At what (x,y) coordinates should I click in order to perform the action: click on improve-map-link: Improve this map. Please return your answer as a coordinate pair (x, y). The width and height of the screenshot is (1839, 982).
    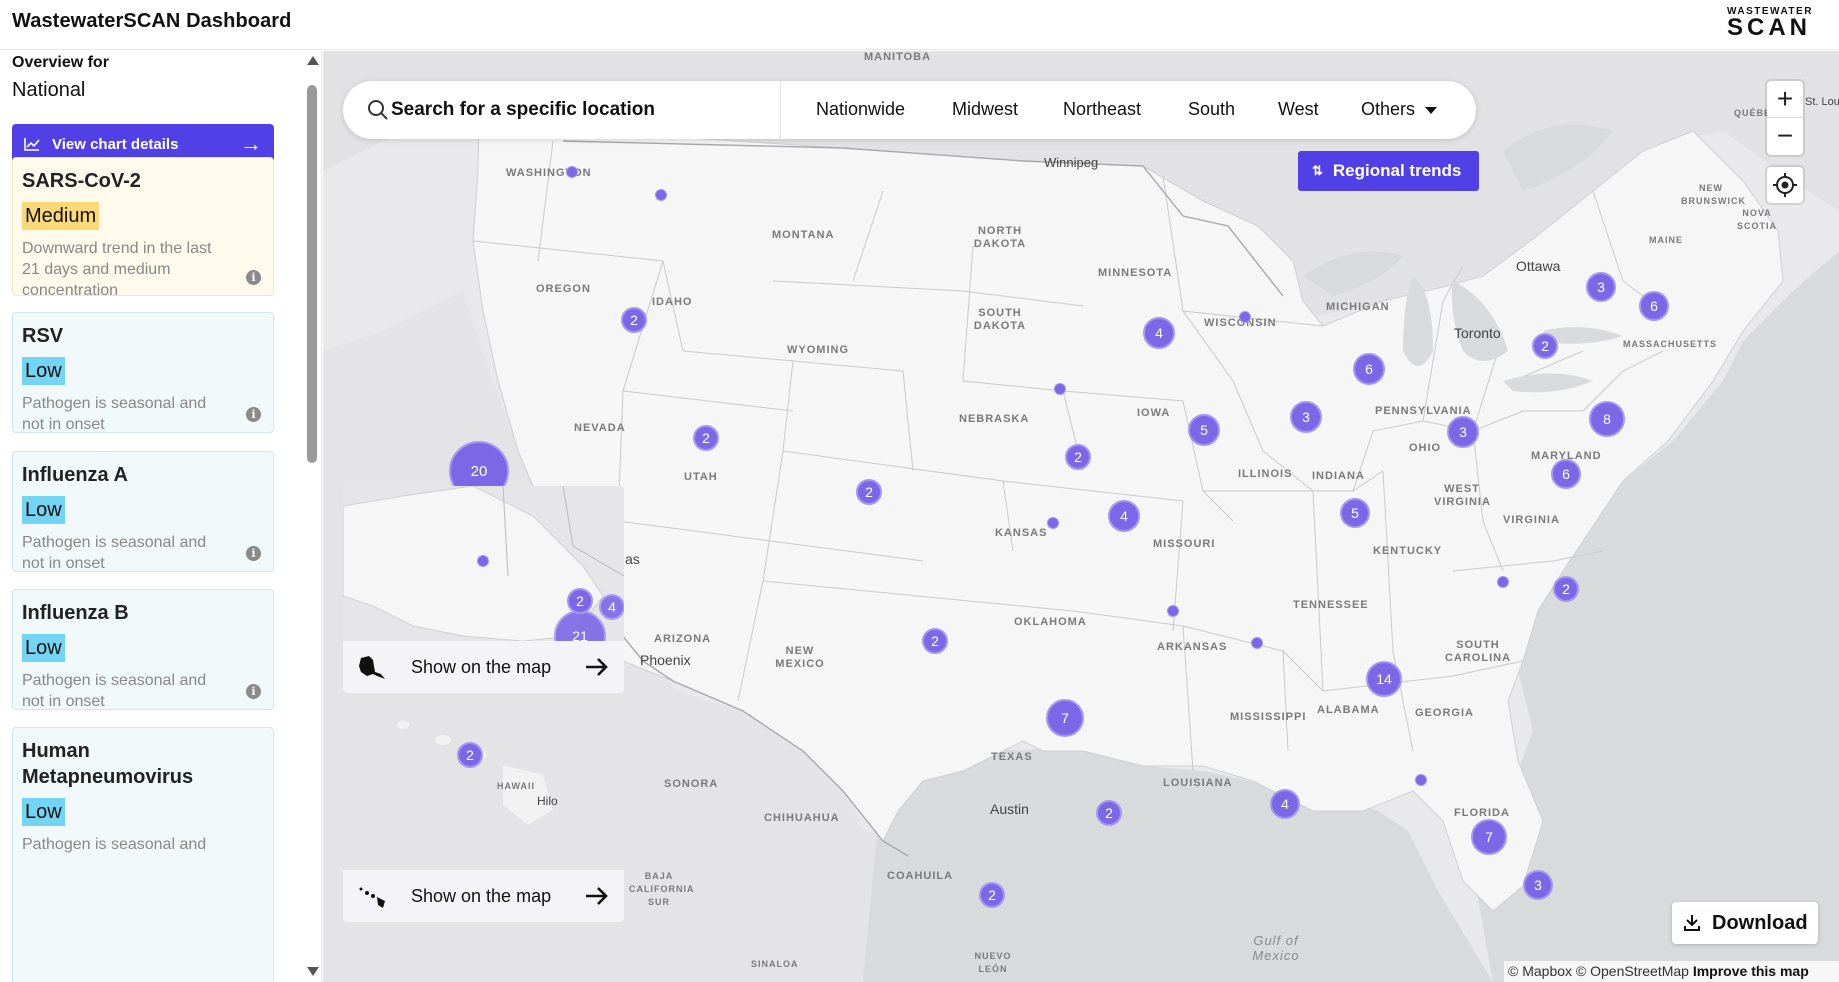
    Looking at the image, I should click on (1751, 971).